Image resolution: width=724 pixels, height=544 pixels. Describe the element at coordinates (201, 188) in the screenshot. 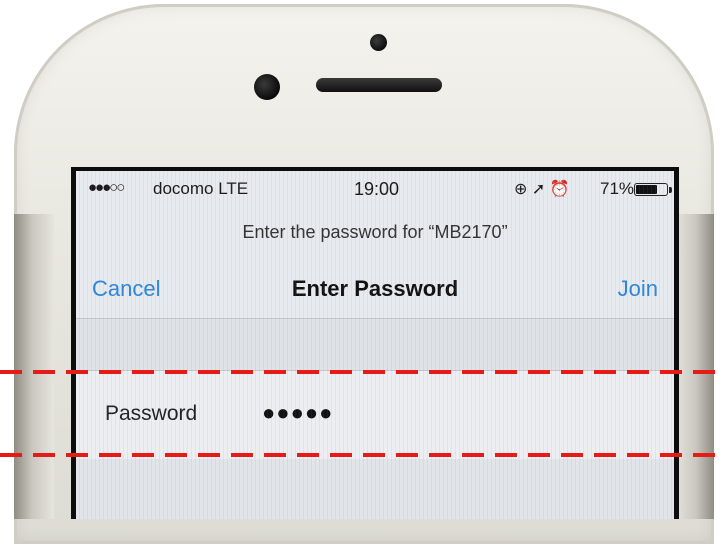

I see `carrier-label: docomo LTE` at that location.